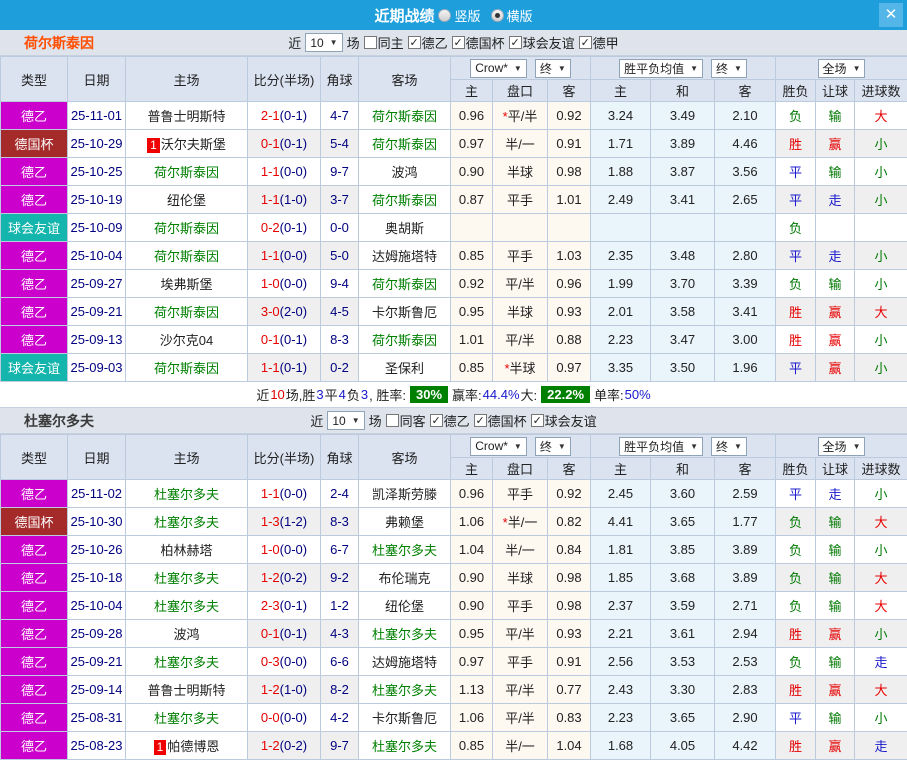 The image size is (907, 760). Describe the element at coordinates (472, 340) in the screenshot. I see `odds-home: 1.01` at that location.